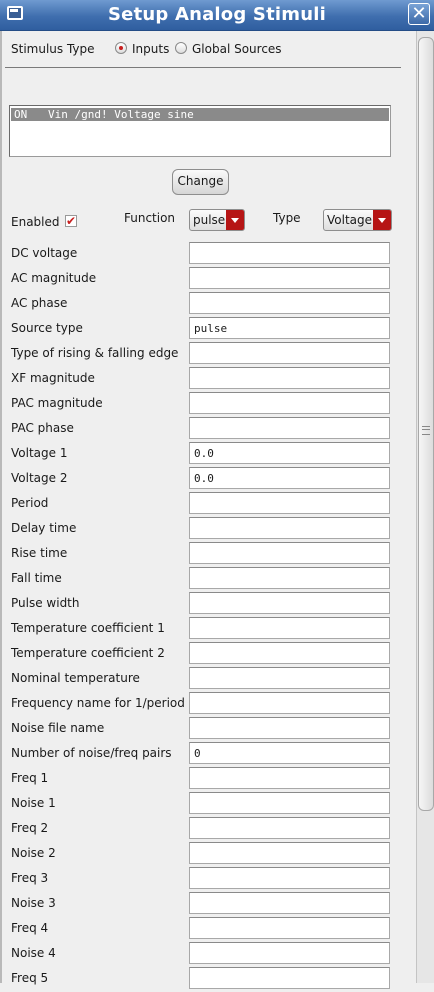  Describe the element at coordinates (53, 378) in the screenshot. I see `field-label: XF magnitude` at that location.